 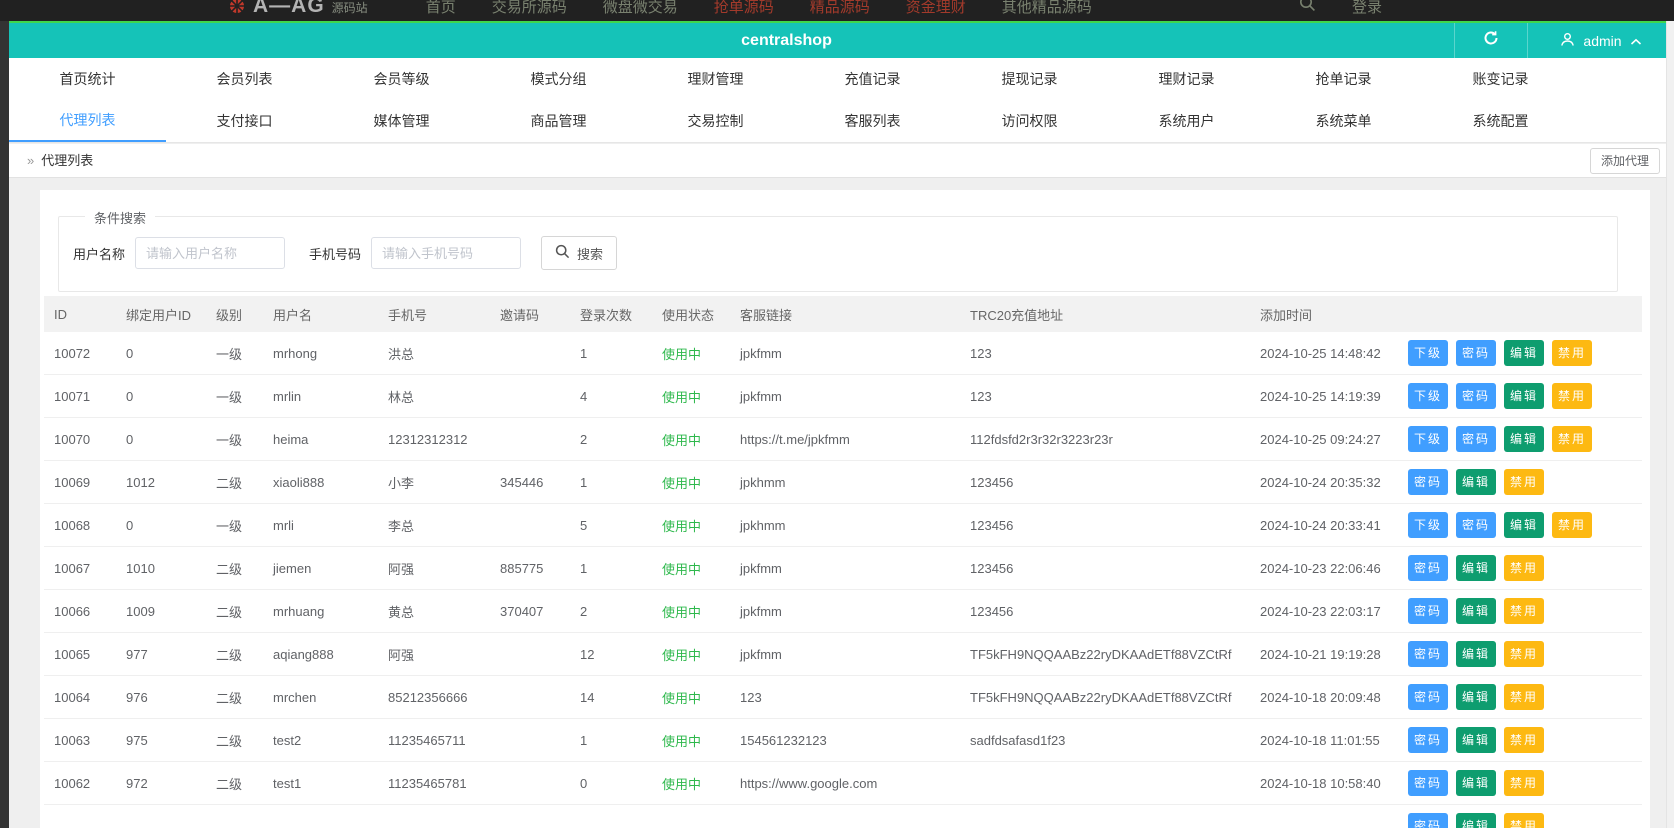 What do you see at coordinates (715, 121) in the screenshot?
I see `nav-item: 交易控制` at bounding box center [715, 121].